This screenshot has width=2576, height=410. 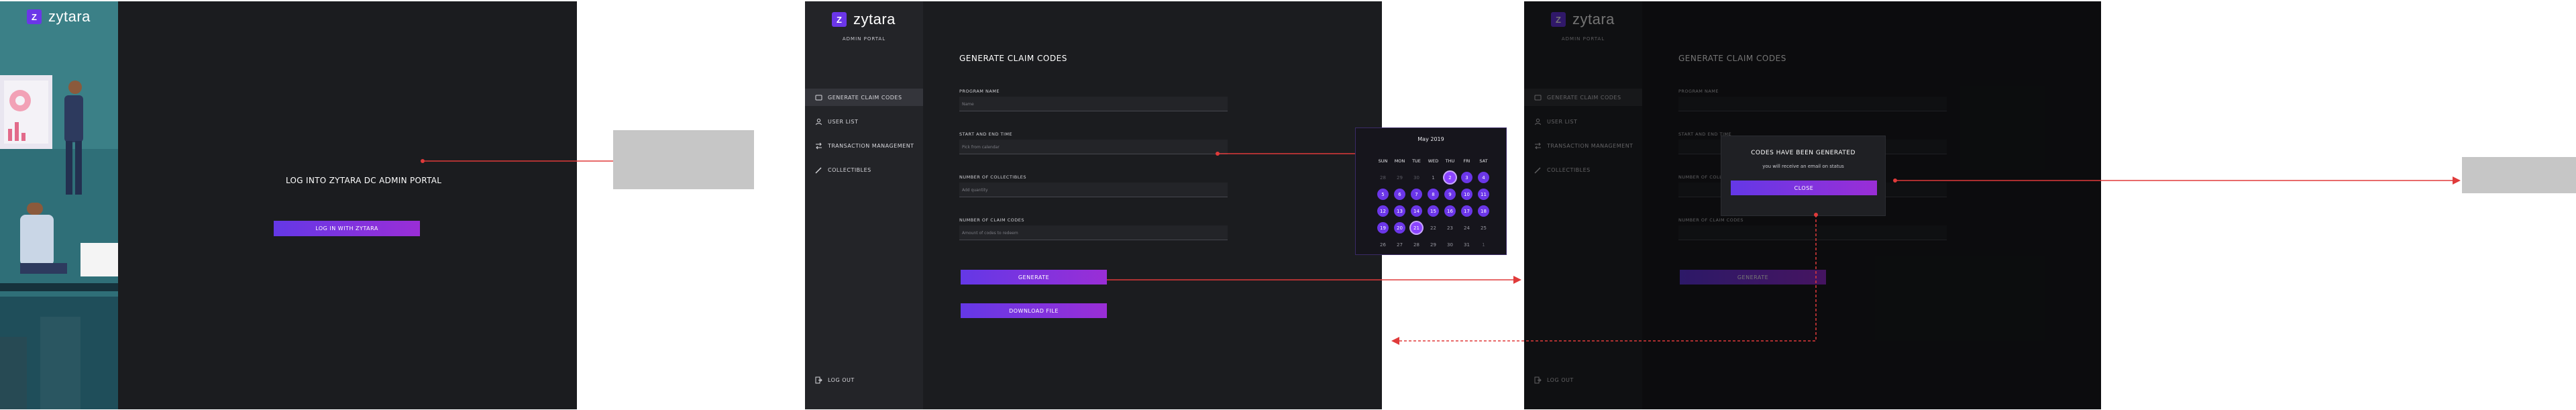 What do you see at coordinates (1803, 153) in the screenshot?
I see `dialog-title: CODES HAVE BEEN GENERATED` at bounding box center [1803, 153].